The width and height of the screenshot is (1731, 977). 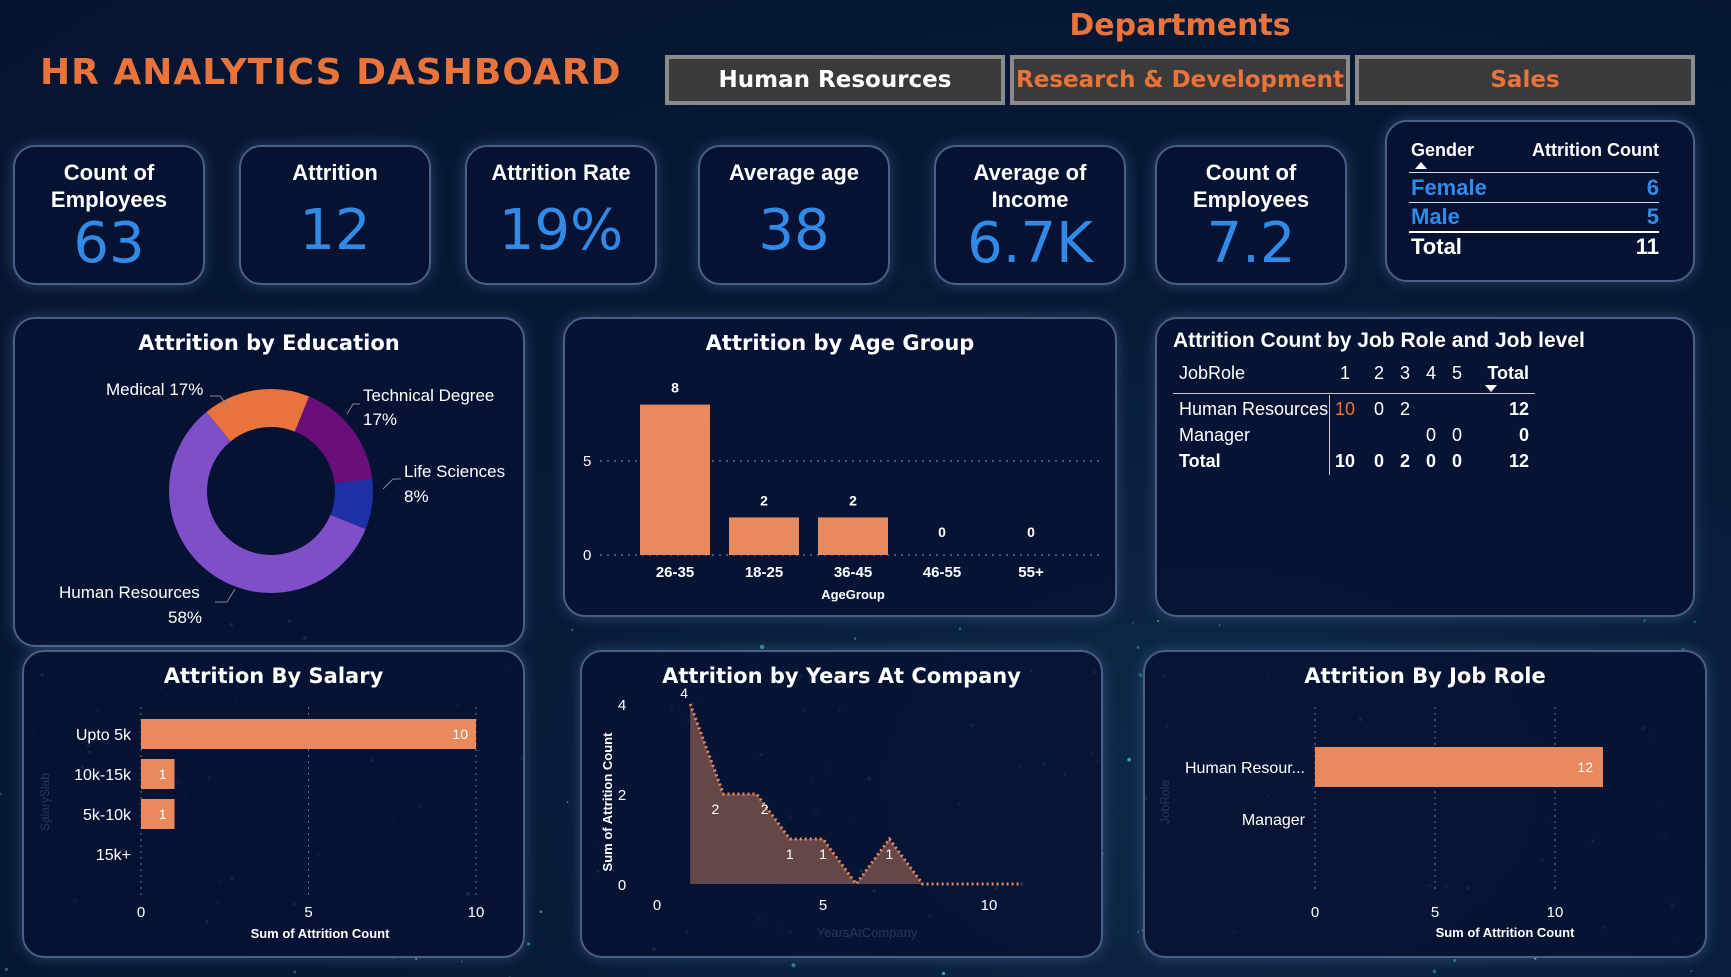 I want to click on kpi-value: 63, so click(x=109, y=243).